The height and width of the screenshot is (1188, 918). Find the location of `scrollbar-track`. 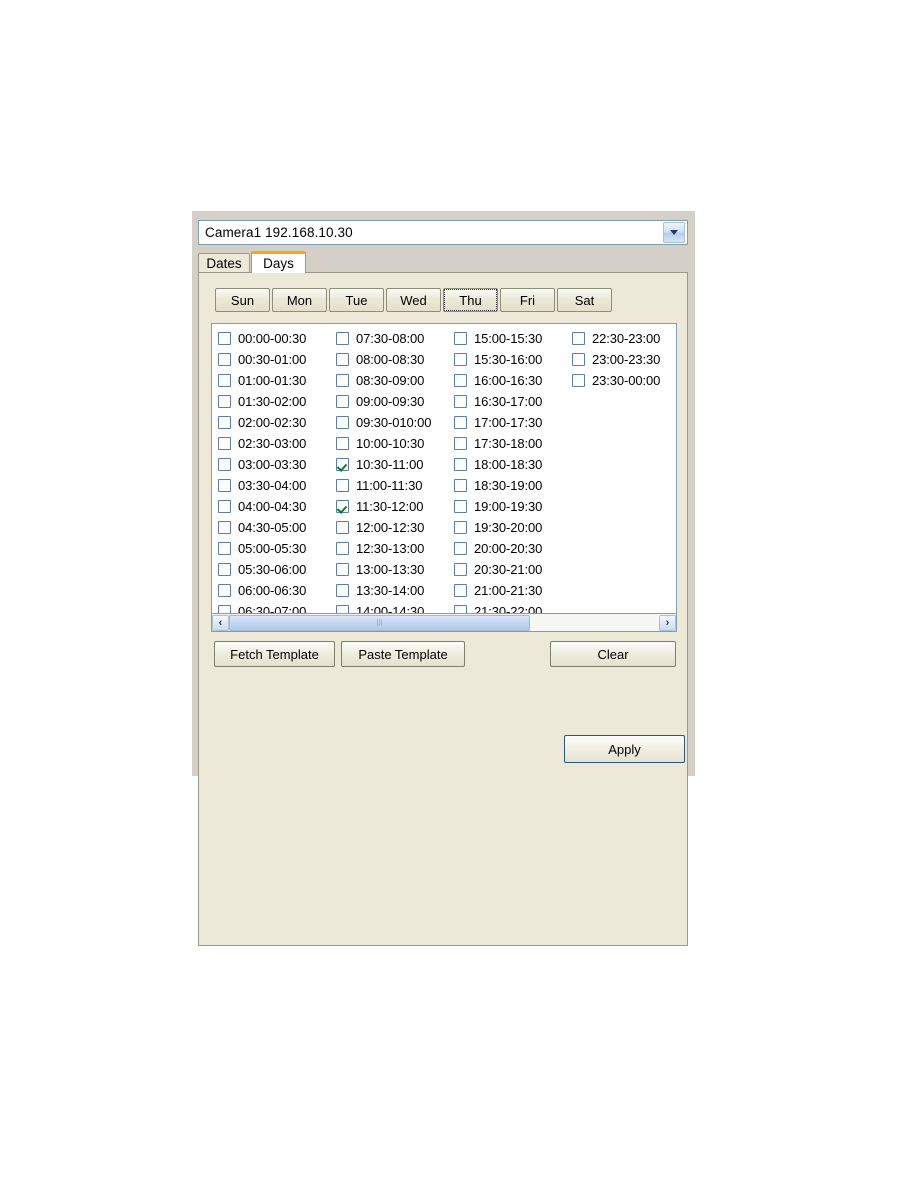

scrollbar-track is located at coordinates (444, 622).